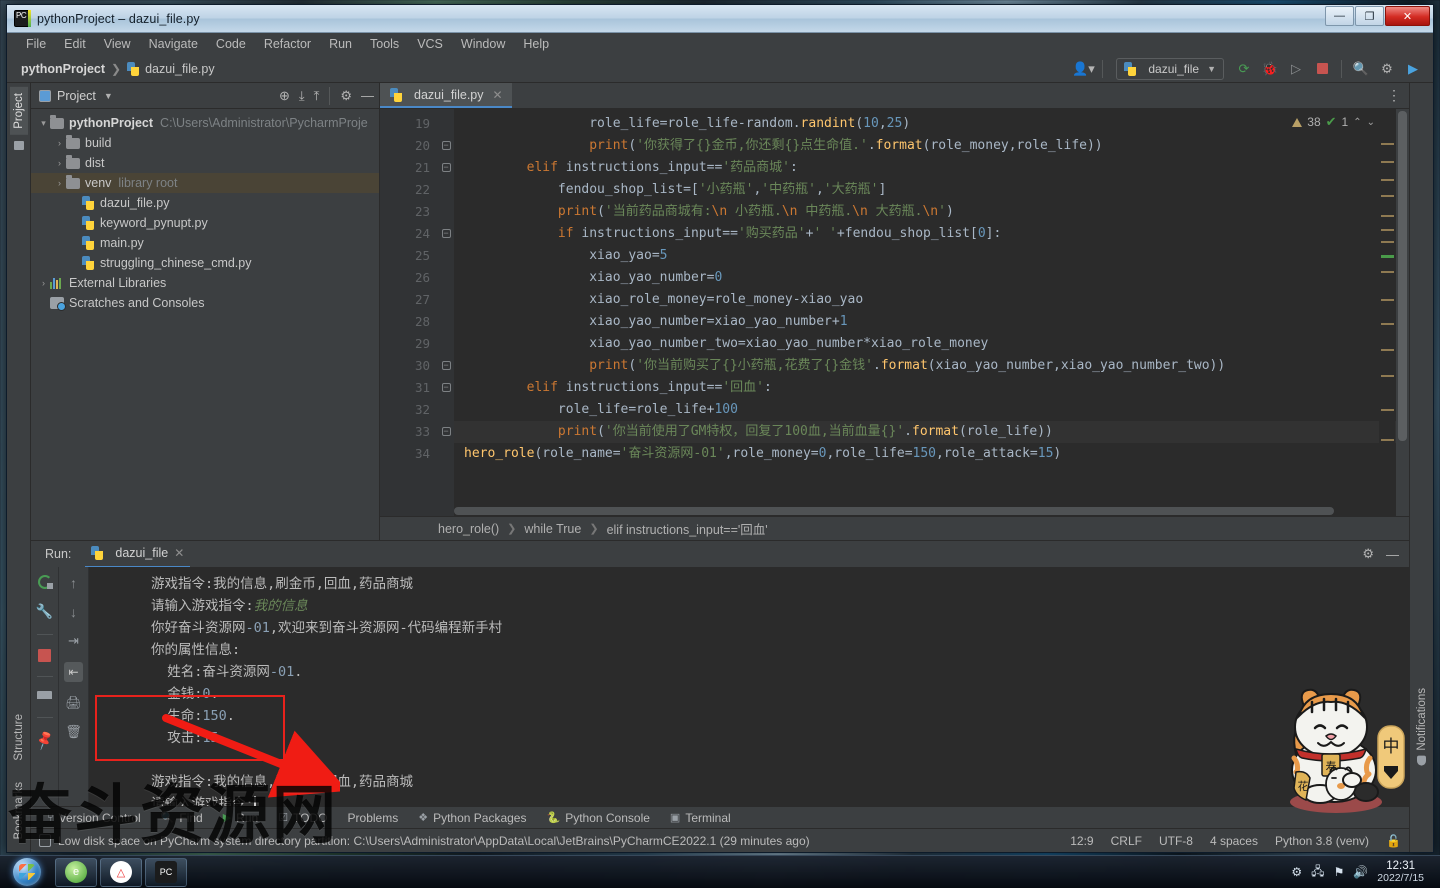 Image resolution: width=1440 pixels, height=888 pixels. What do you see at coordinates (931, 388) in the screenshot?
I see `code-line: elif instructions_input=='回血':` at bounding box center [931, 388].